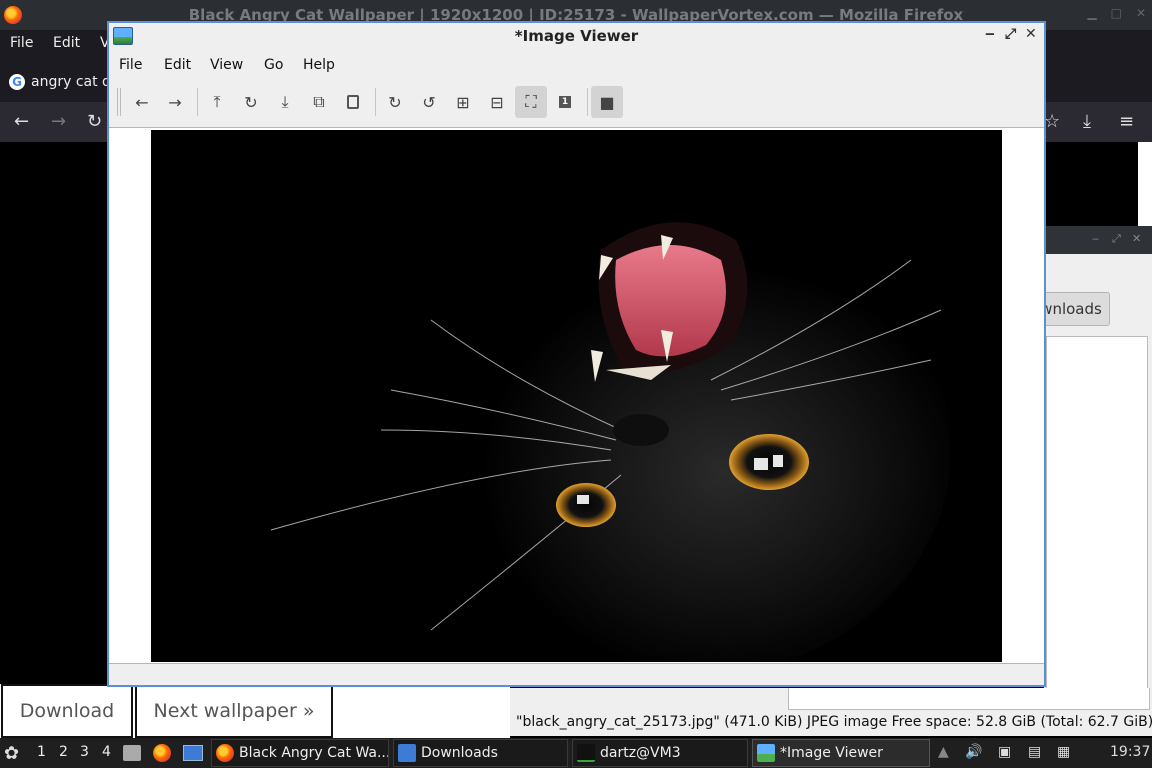 Image resolution: width=1152 pixels, height=768 pixels. Describe the element at coordinates (225, 753) in the screenshot. I see `firefox-icon` at that location.